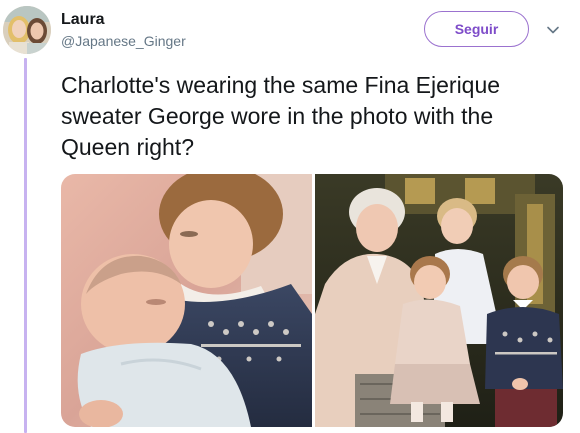 Image resolution: width=580 pixels, height=433 pixels. I want to click on avatar, so click(27, 30).